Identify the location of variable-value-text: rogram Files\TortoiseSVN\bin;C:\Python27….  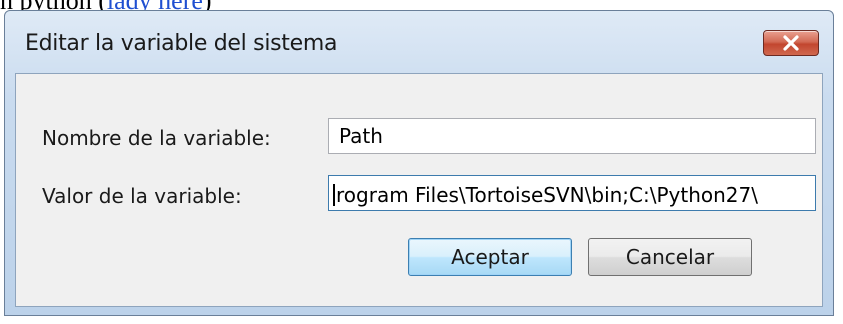
(547, 194).